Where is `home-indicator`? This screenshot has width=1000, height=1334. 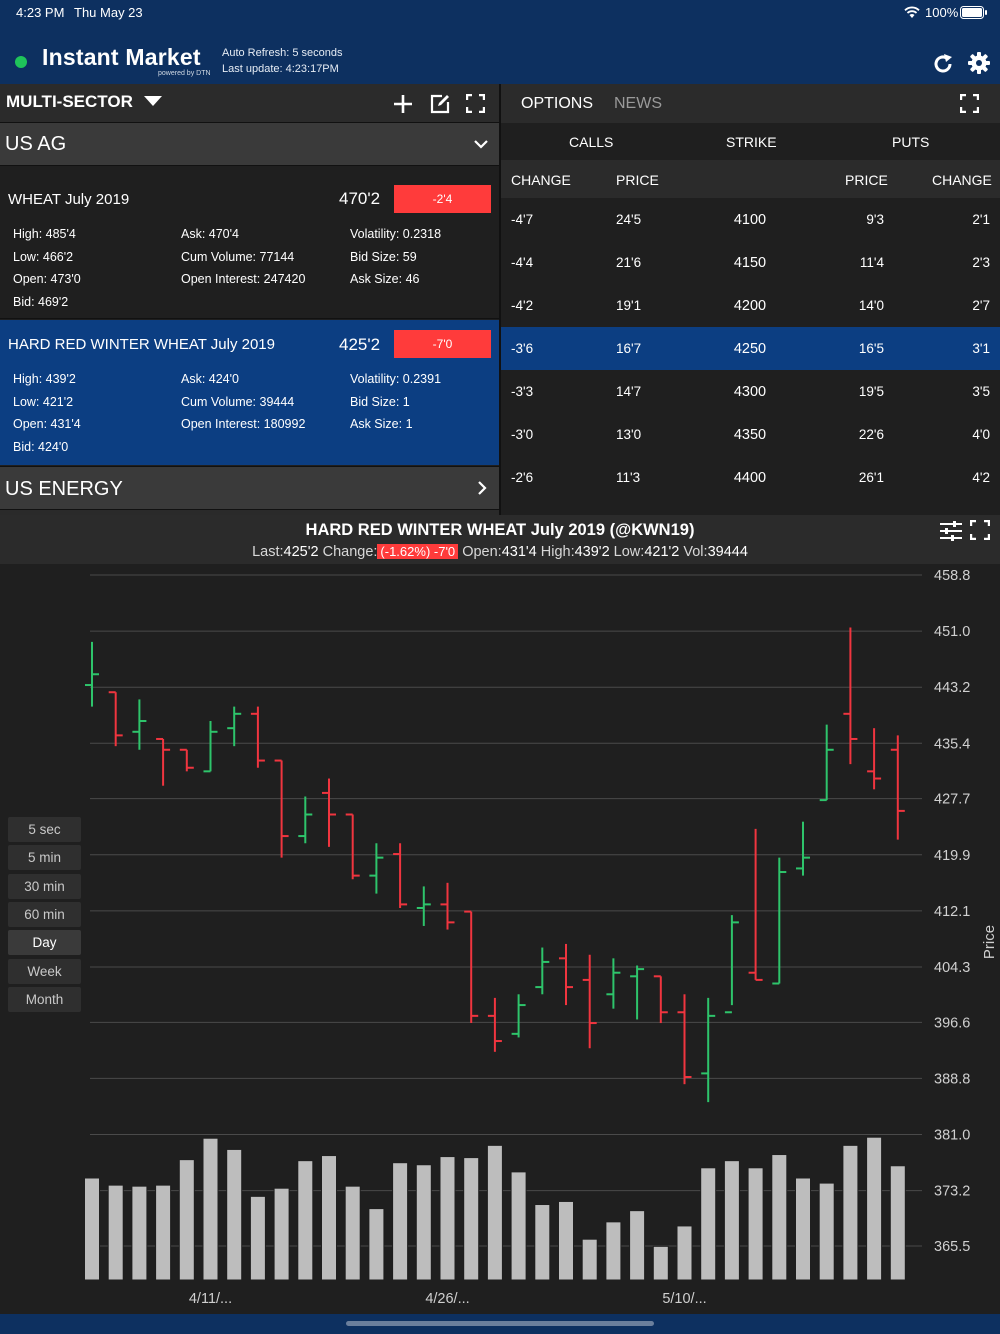 home-indicator is located at coordinates (500, 1323).